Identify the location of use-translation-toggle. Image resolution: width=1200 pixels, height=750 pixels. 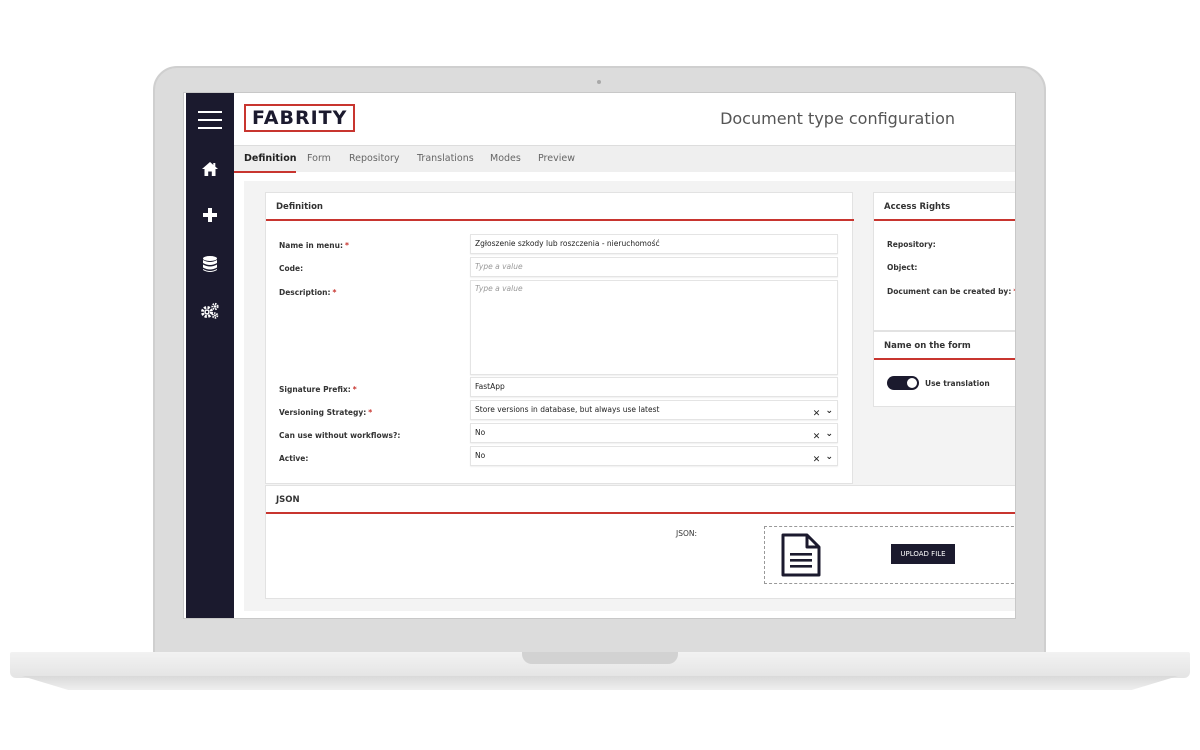
(903, 383).